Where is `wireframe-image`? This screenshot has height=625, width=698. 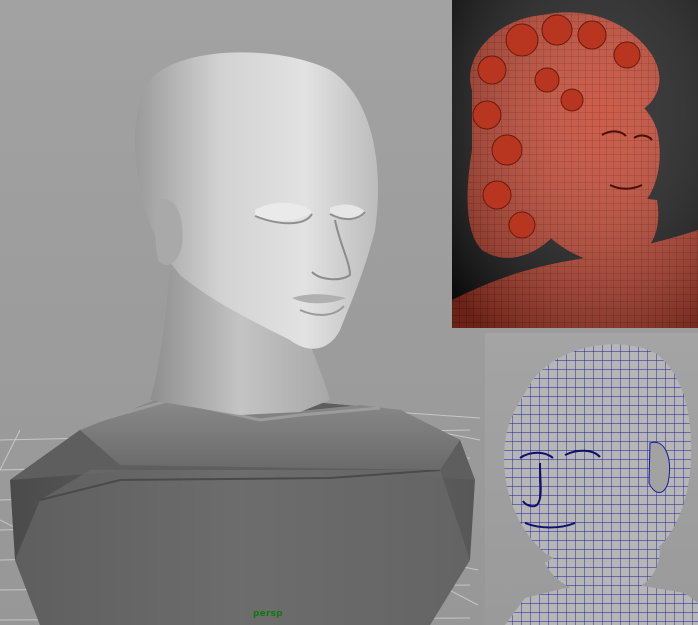 wireframe-image is located at coordinates (601, 484).